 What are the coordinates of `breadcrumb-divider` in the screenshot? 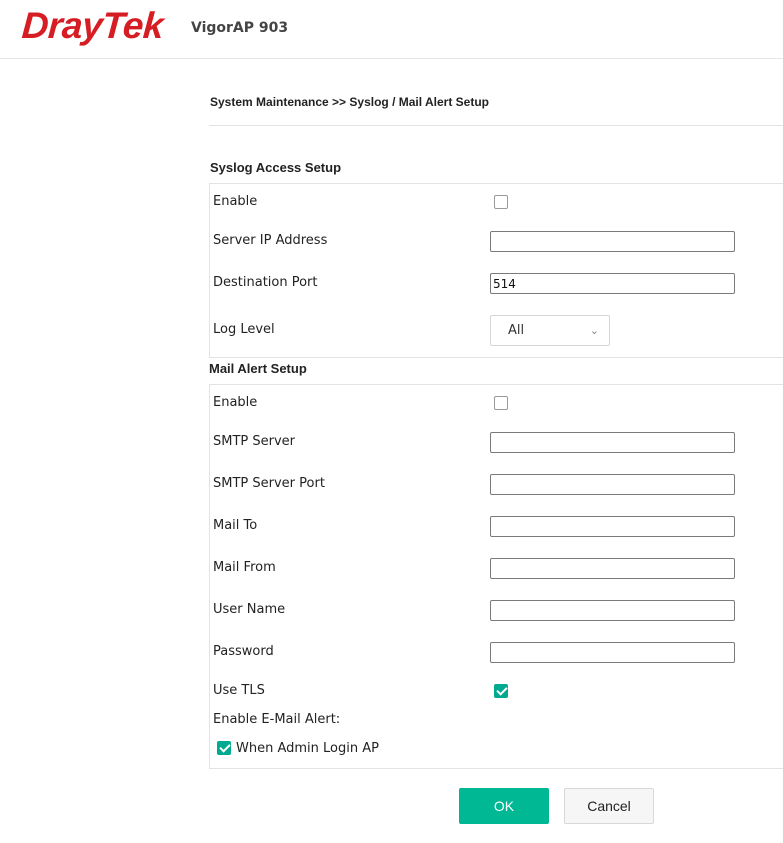 It's located at (496, 125).